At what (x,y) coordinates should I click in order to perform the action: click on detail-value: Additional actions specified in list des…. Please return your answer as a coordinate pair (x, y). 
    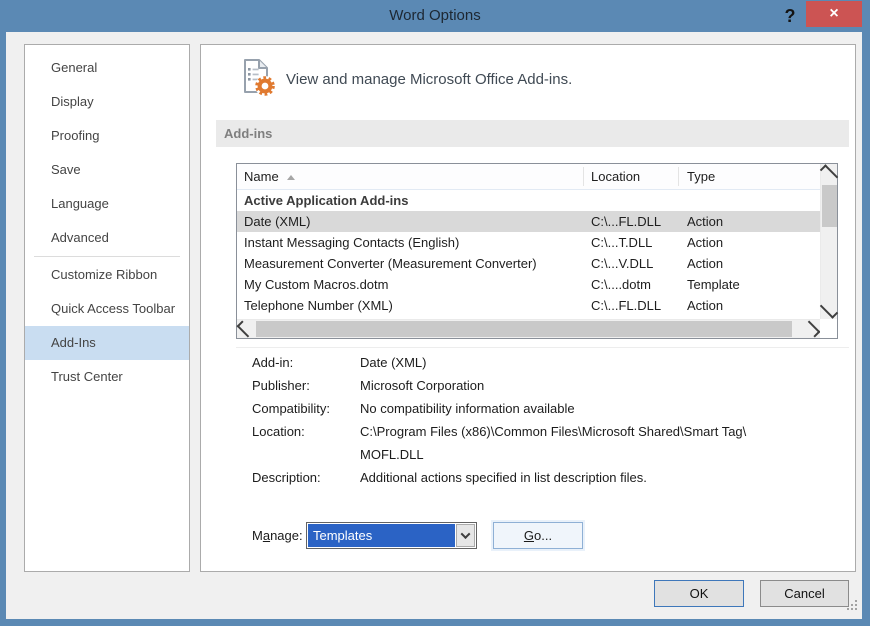
    Looking at the image, I should click on (503, 477).